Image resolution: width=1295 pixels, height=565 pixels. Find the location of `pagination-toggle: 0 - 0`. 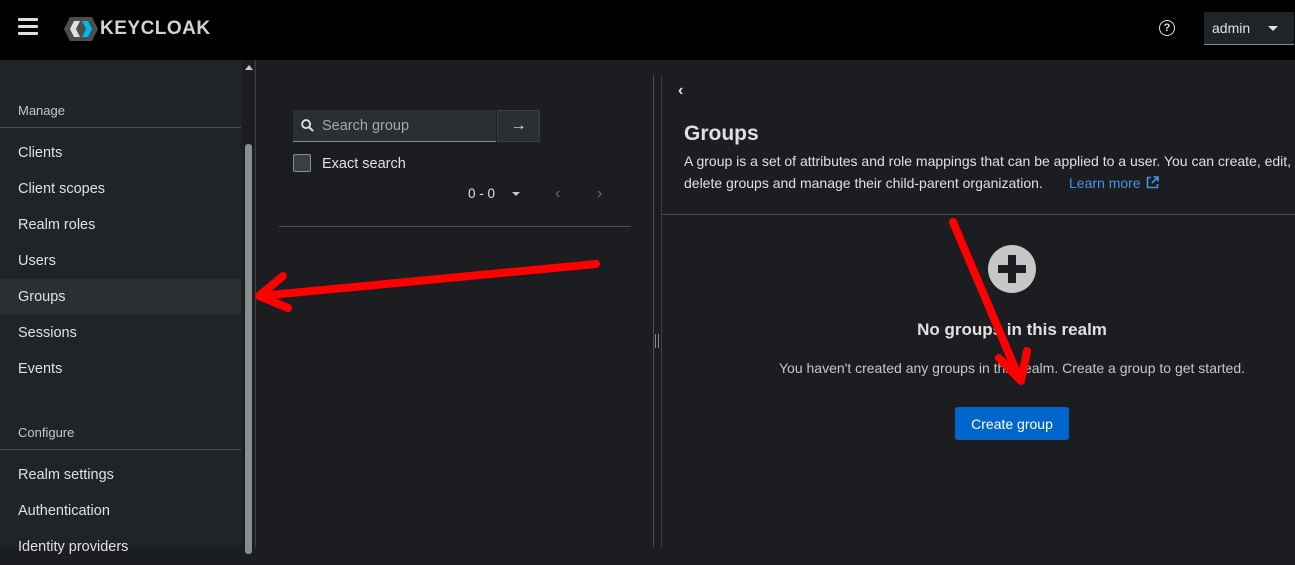

pagination-toggle: 0 - 0 is located at coordinates (481, 193).